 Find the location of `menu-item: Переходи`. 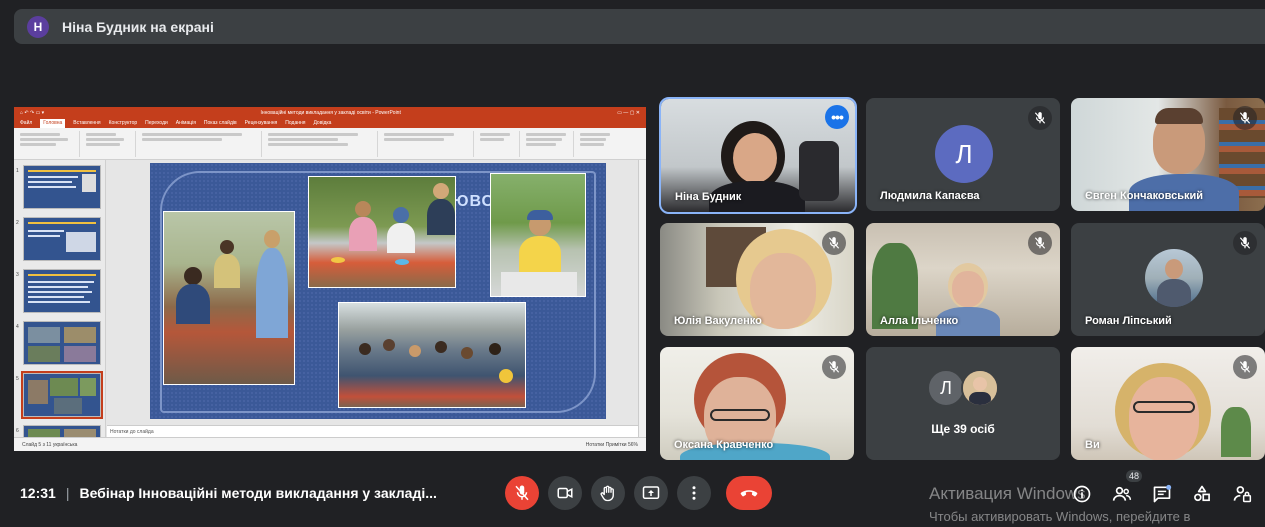

menu-item: Переходи is located at coordinates (156, 123).